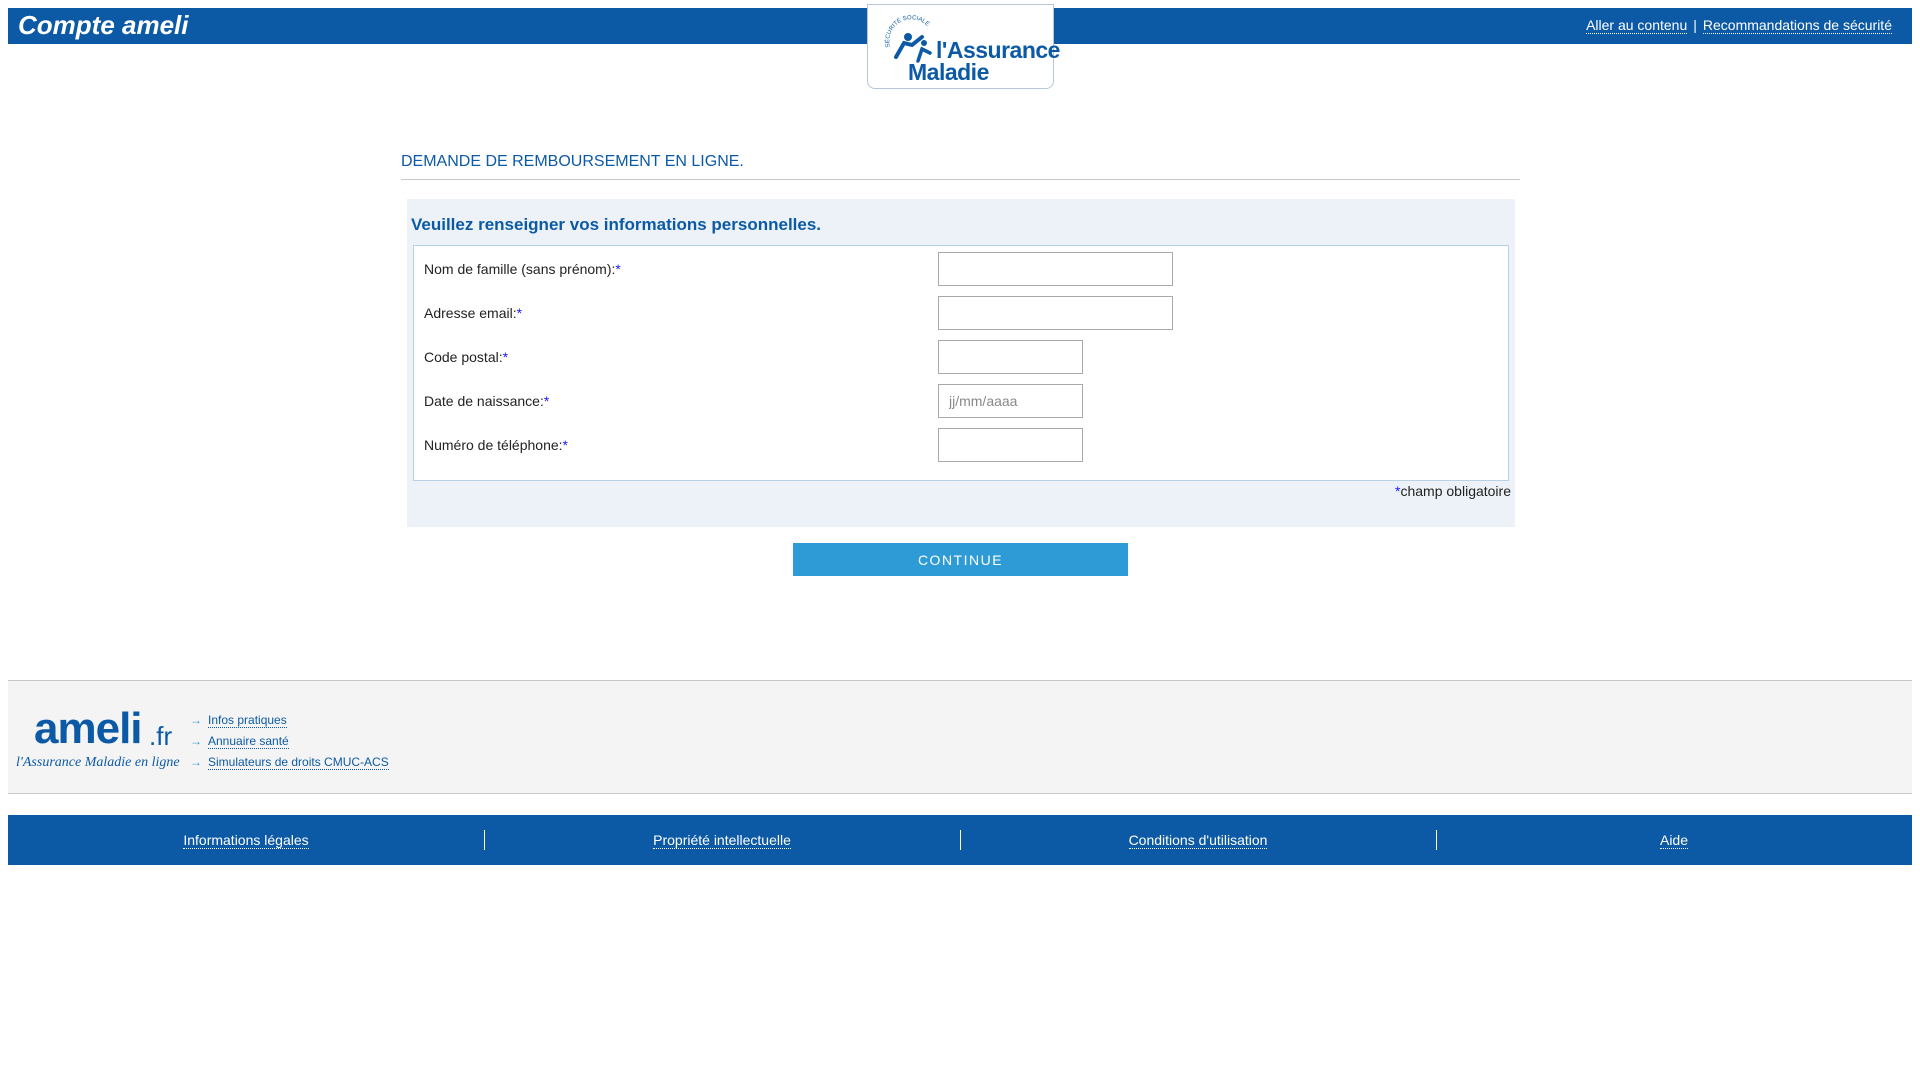 The image size is (1920, 1080). Describe the element at coordinates (1637, 25) in the screenshot. I see `skip-to-content-link: Aller au contenu` at that location.